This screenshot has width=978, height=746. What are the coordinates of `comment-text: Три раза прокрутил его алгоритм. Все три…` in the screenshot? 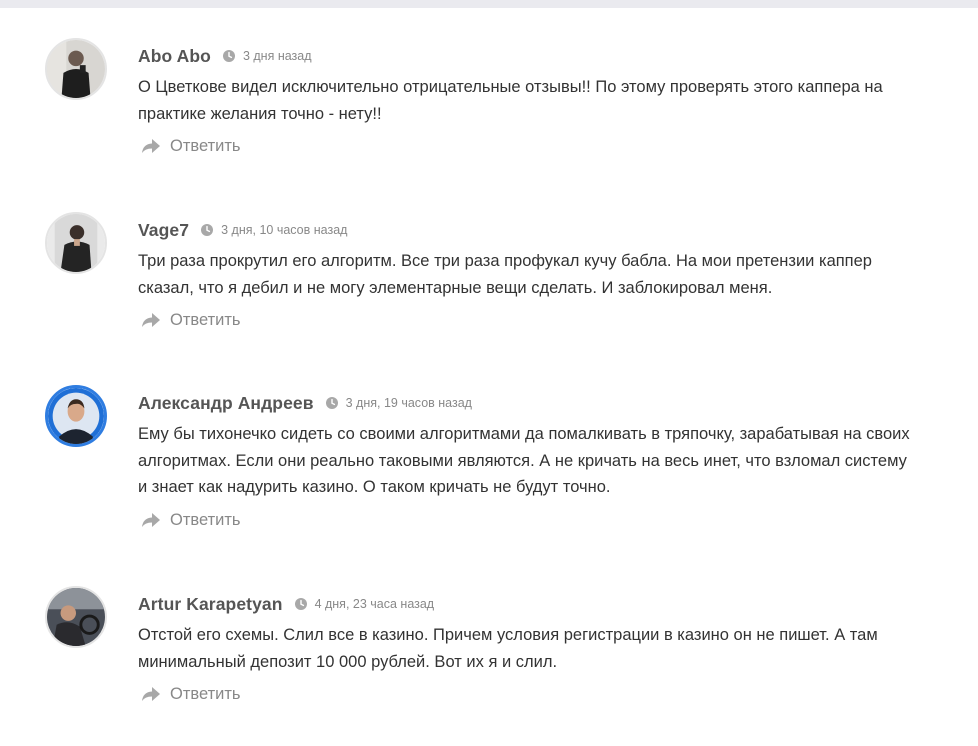 It's located at (505, 274).